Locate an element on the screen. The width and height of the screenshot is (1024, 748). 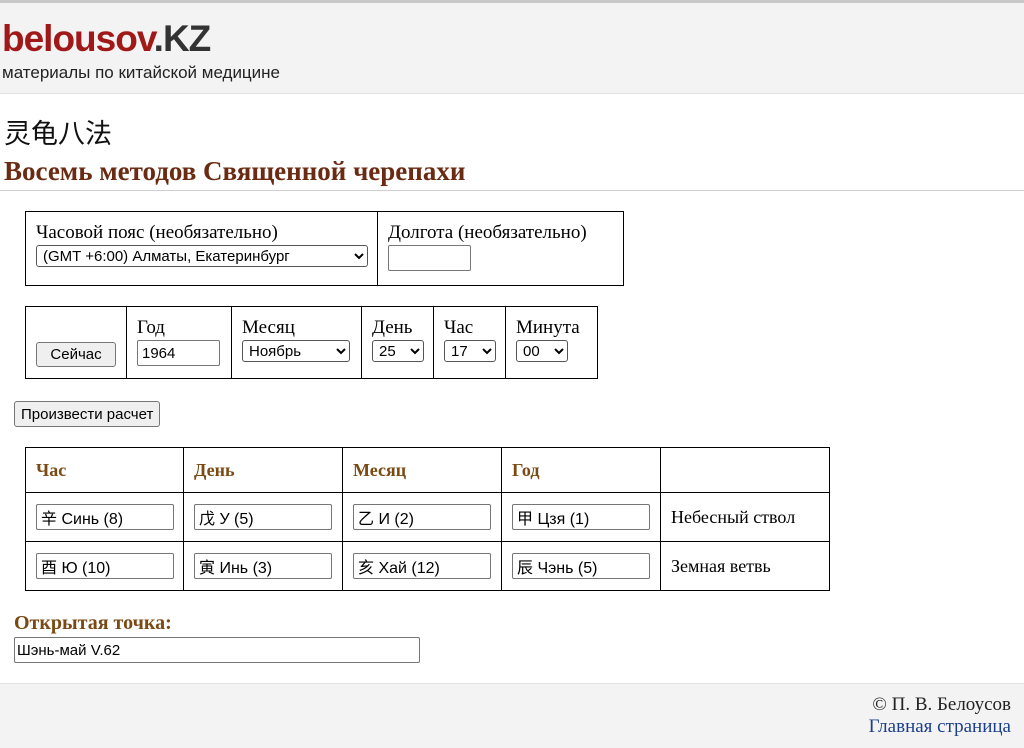
stem-year-field is located at coordinates (581, 517).